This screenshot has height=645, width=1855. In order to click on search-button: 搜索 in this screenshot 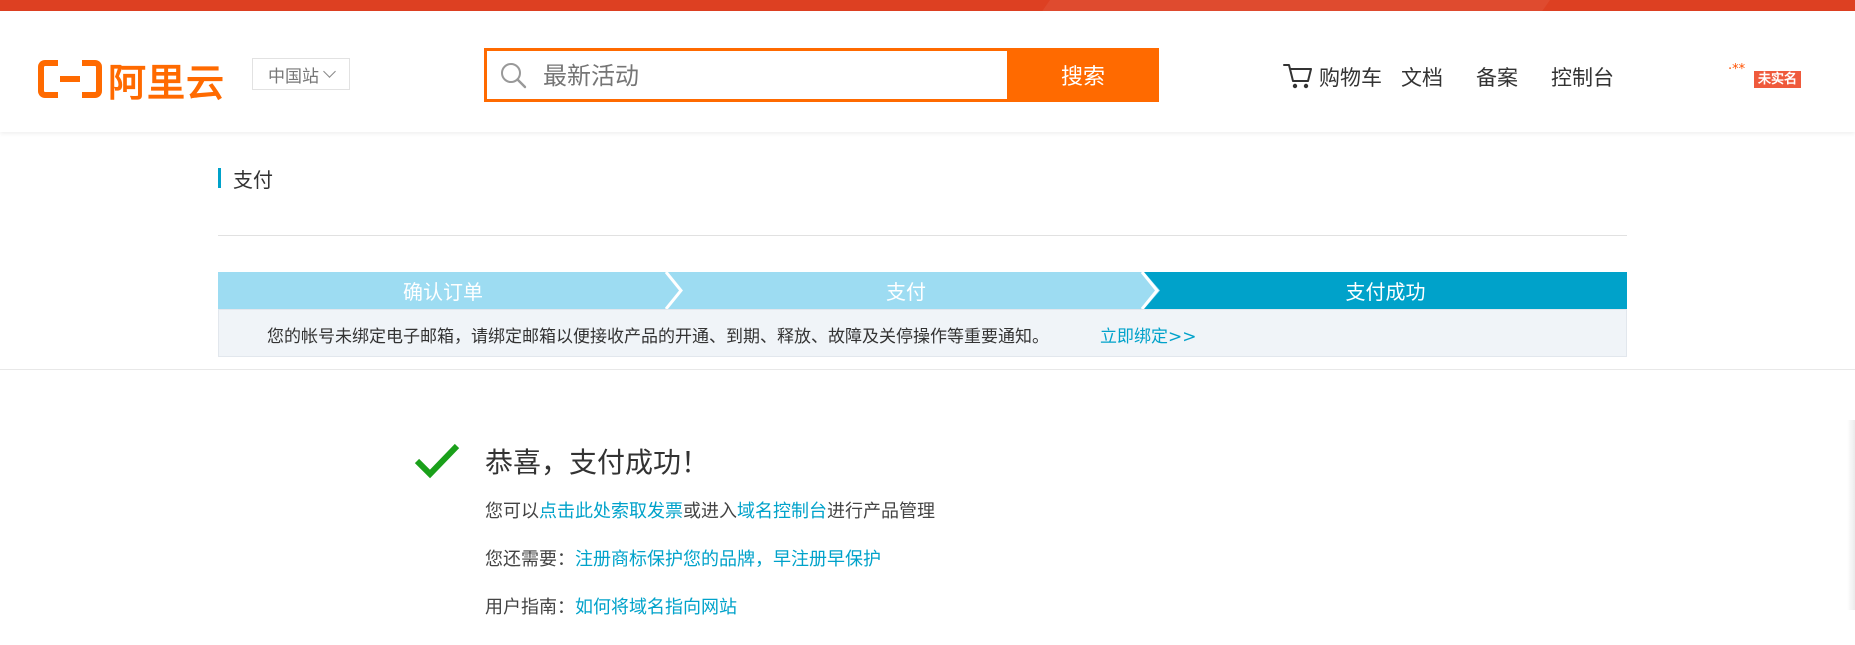, I will do `click(1083, 75)`.